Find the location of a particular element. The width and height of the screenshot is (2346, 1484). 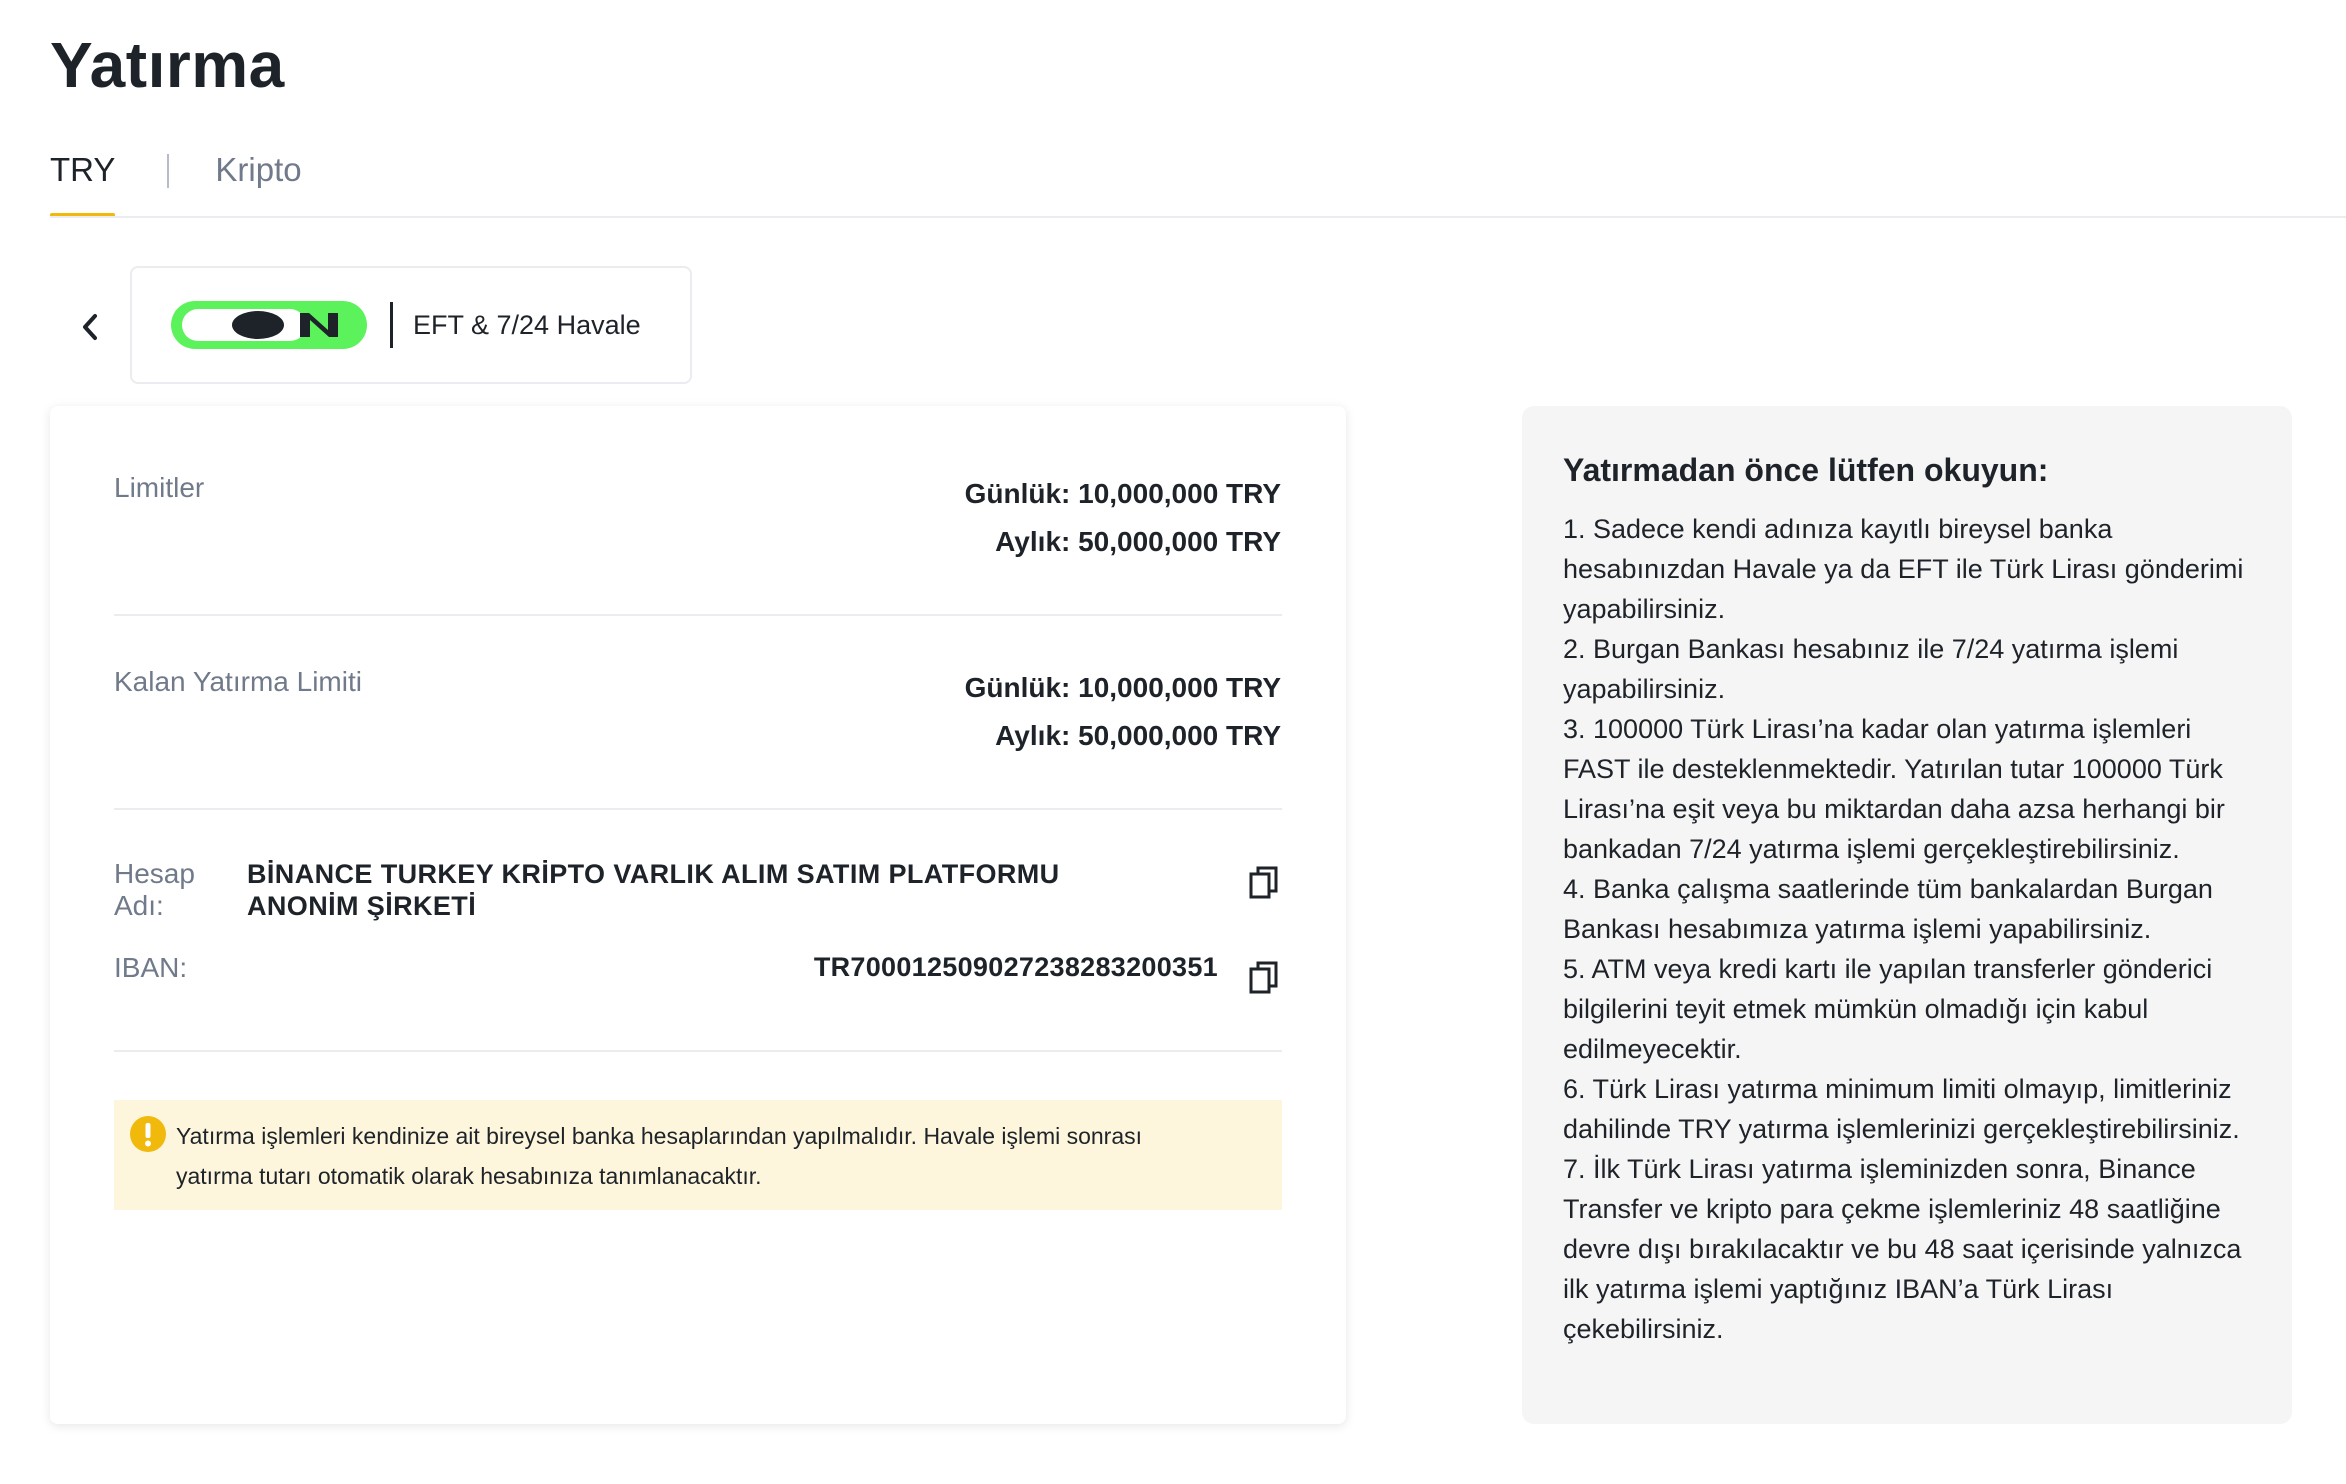

back-button is located at coordinates (90, 327).